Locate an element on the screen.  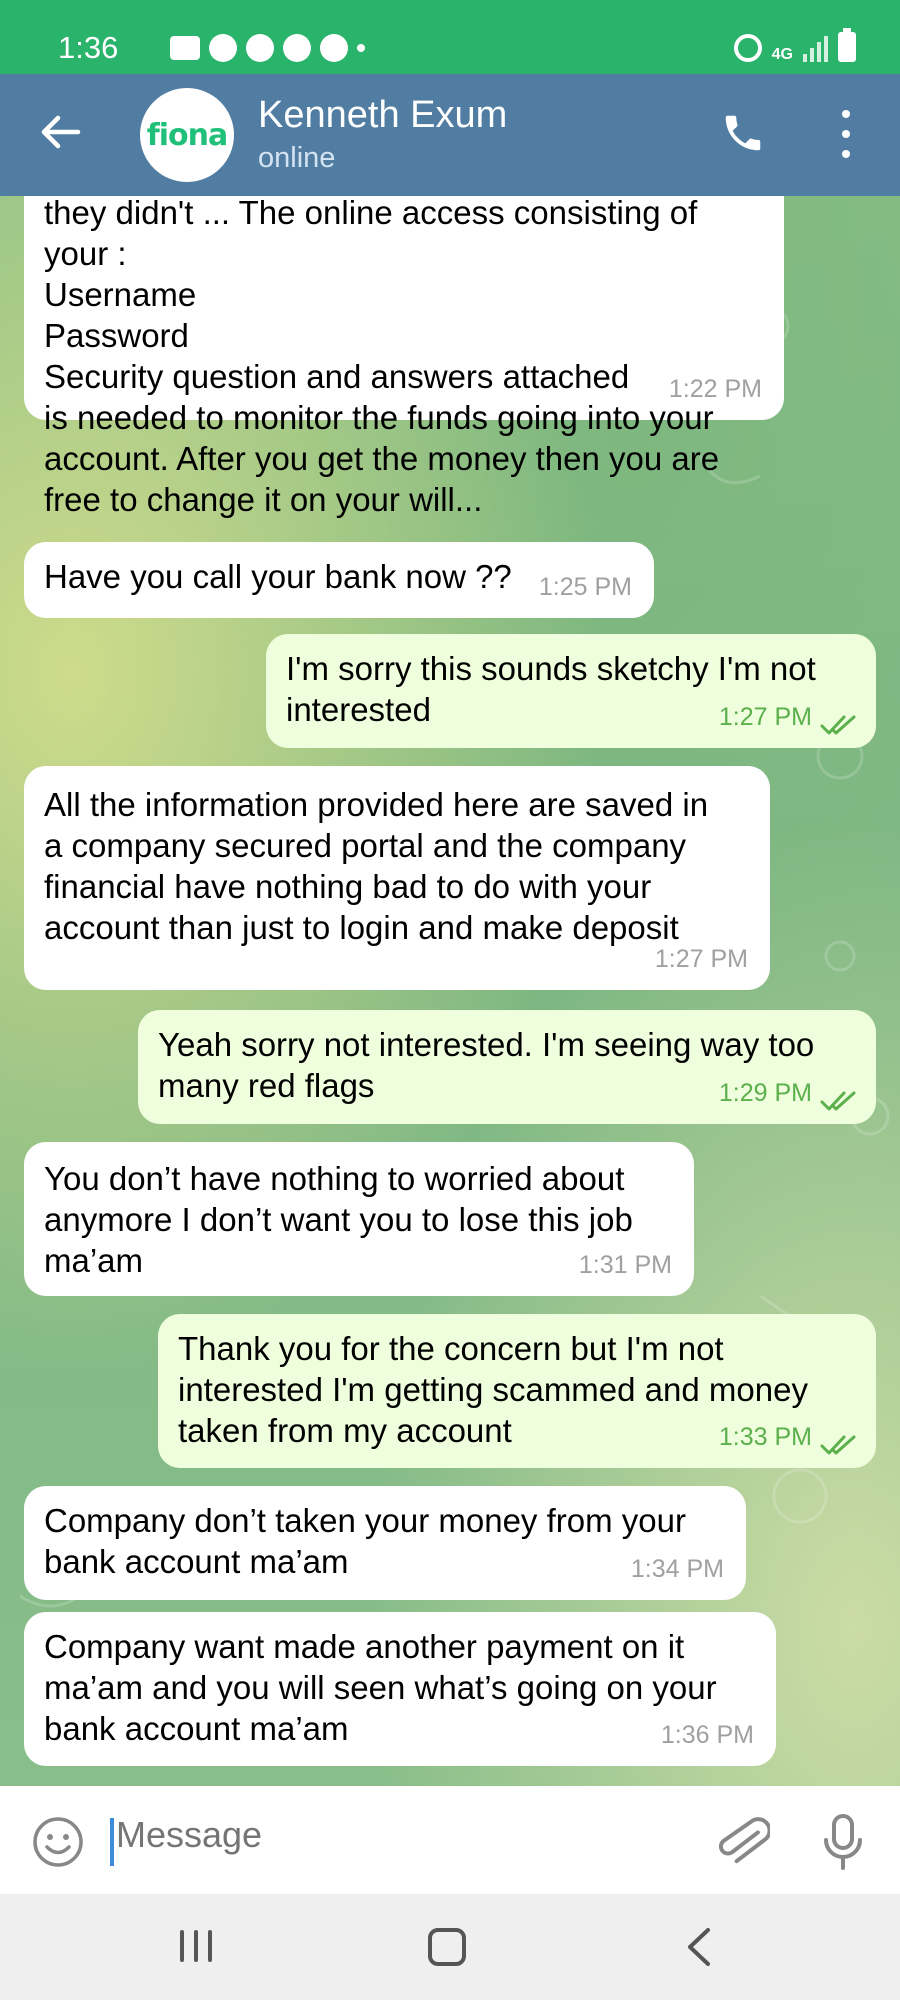
more-options-icon is located at coordinates (846, 134).